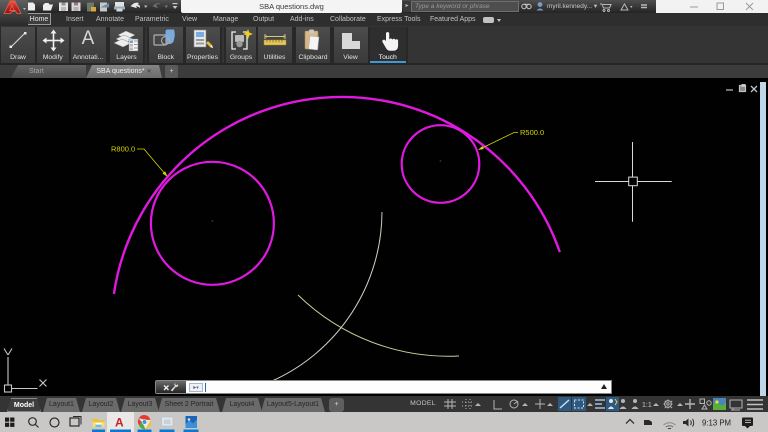 This screenshot has height=432, width=768. Describe the element at coordinates (647, 405) in the screenshot. I see `svg-text: 1:1` at that location.